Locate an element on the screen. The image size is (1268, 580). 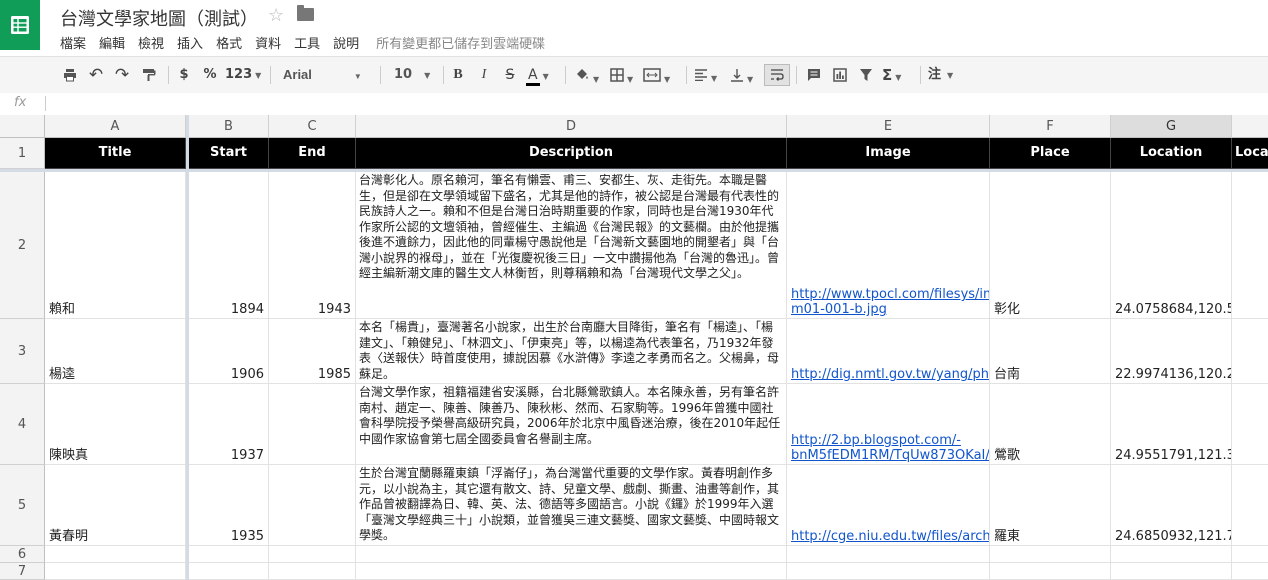
cell-start: 1937 is located at coordinates (229, 424).